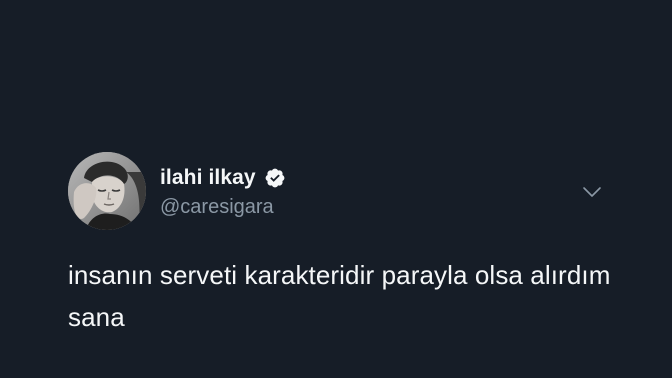  I want to click on tweet-menu-button, so click(592, 192).